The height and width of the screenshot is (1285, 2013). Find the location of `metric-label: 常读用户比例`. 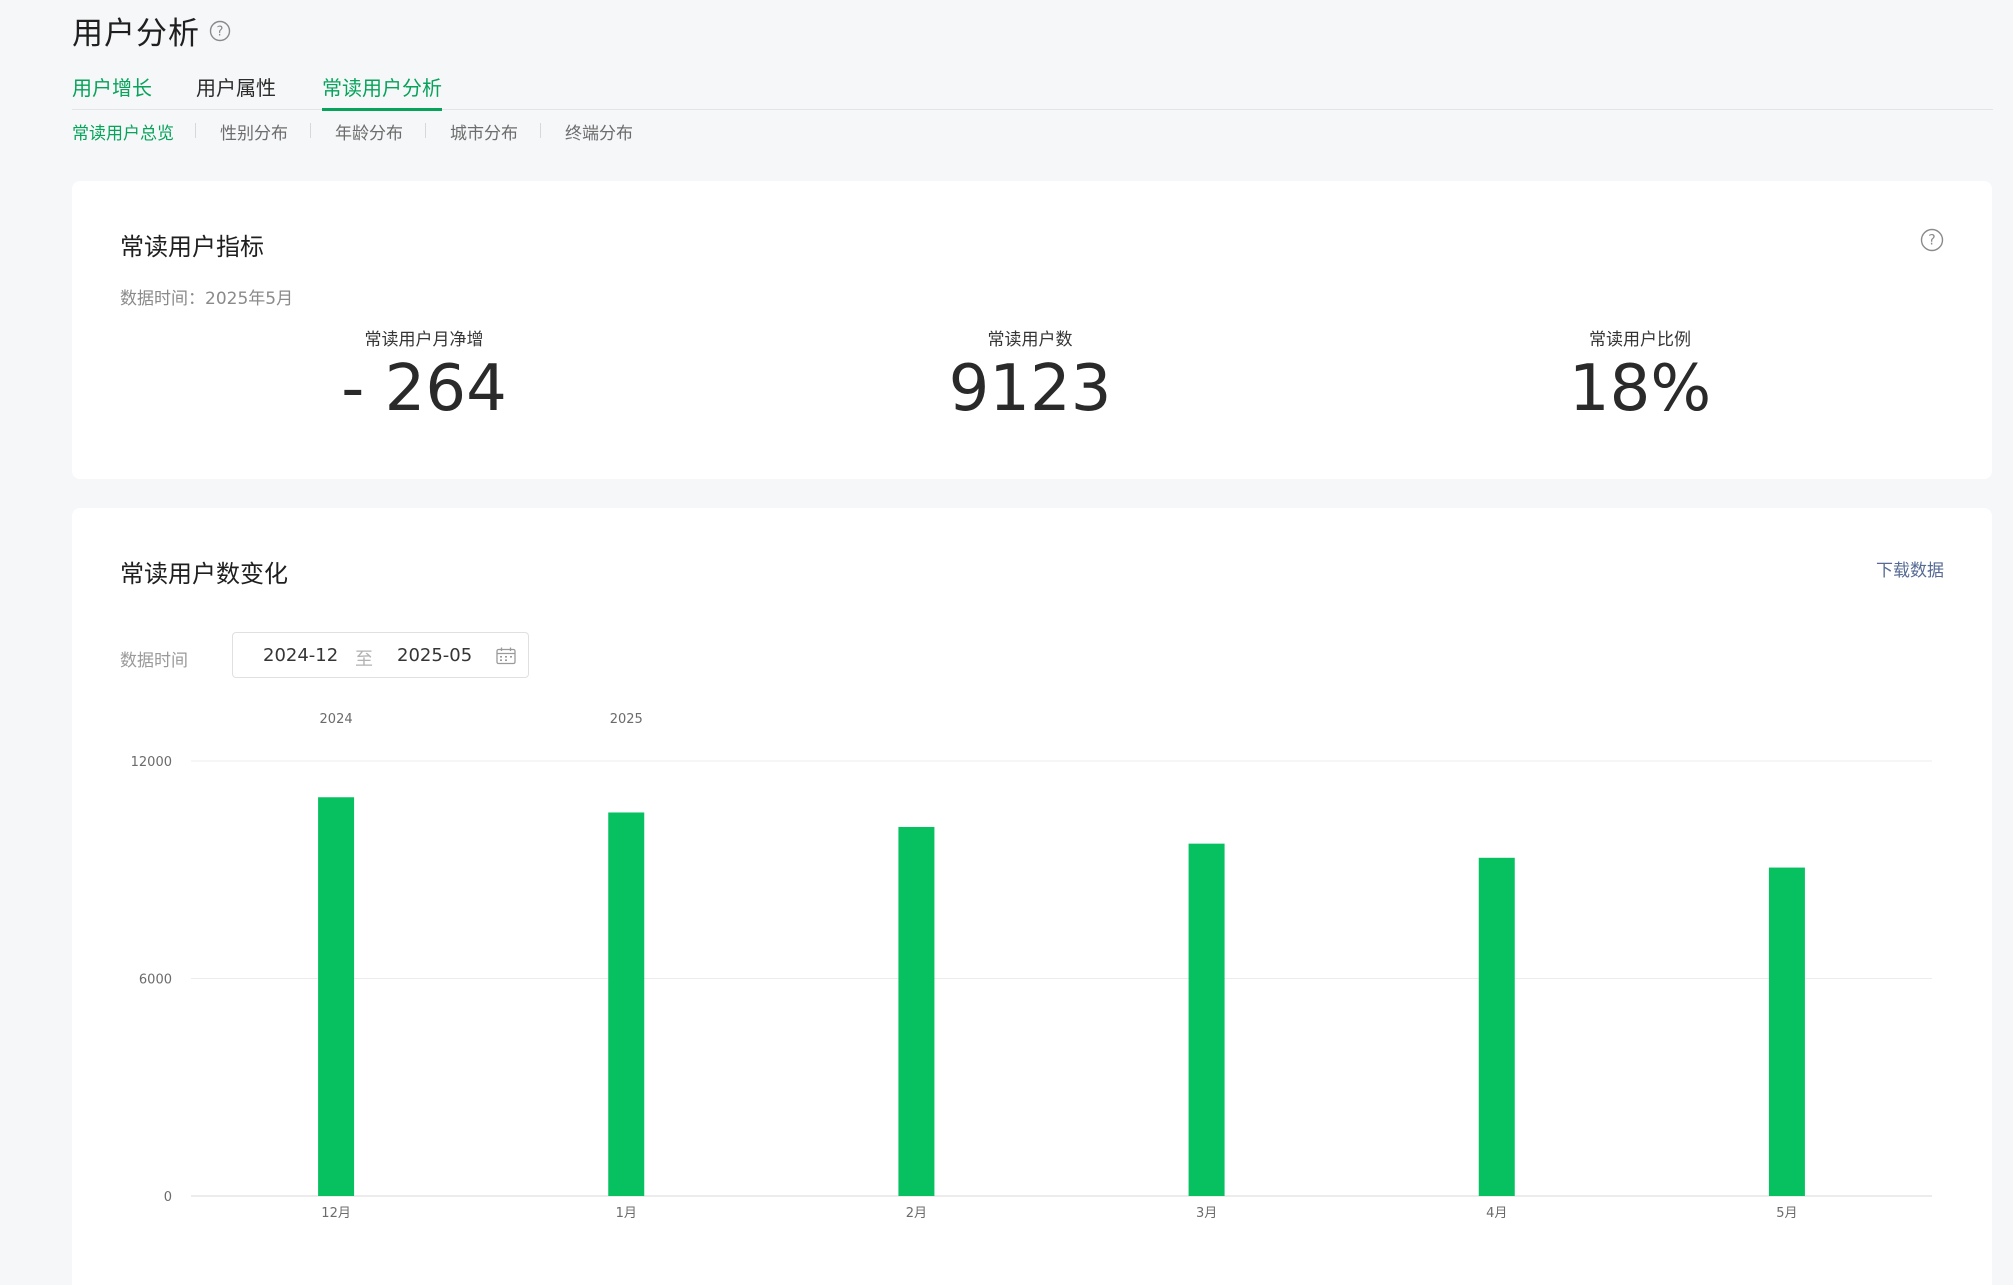

metric-label: 常读用户比例 is located at coordinates (1640, 340).